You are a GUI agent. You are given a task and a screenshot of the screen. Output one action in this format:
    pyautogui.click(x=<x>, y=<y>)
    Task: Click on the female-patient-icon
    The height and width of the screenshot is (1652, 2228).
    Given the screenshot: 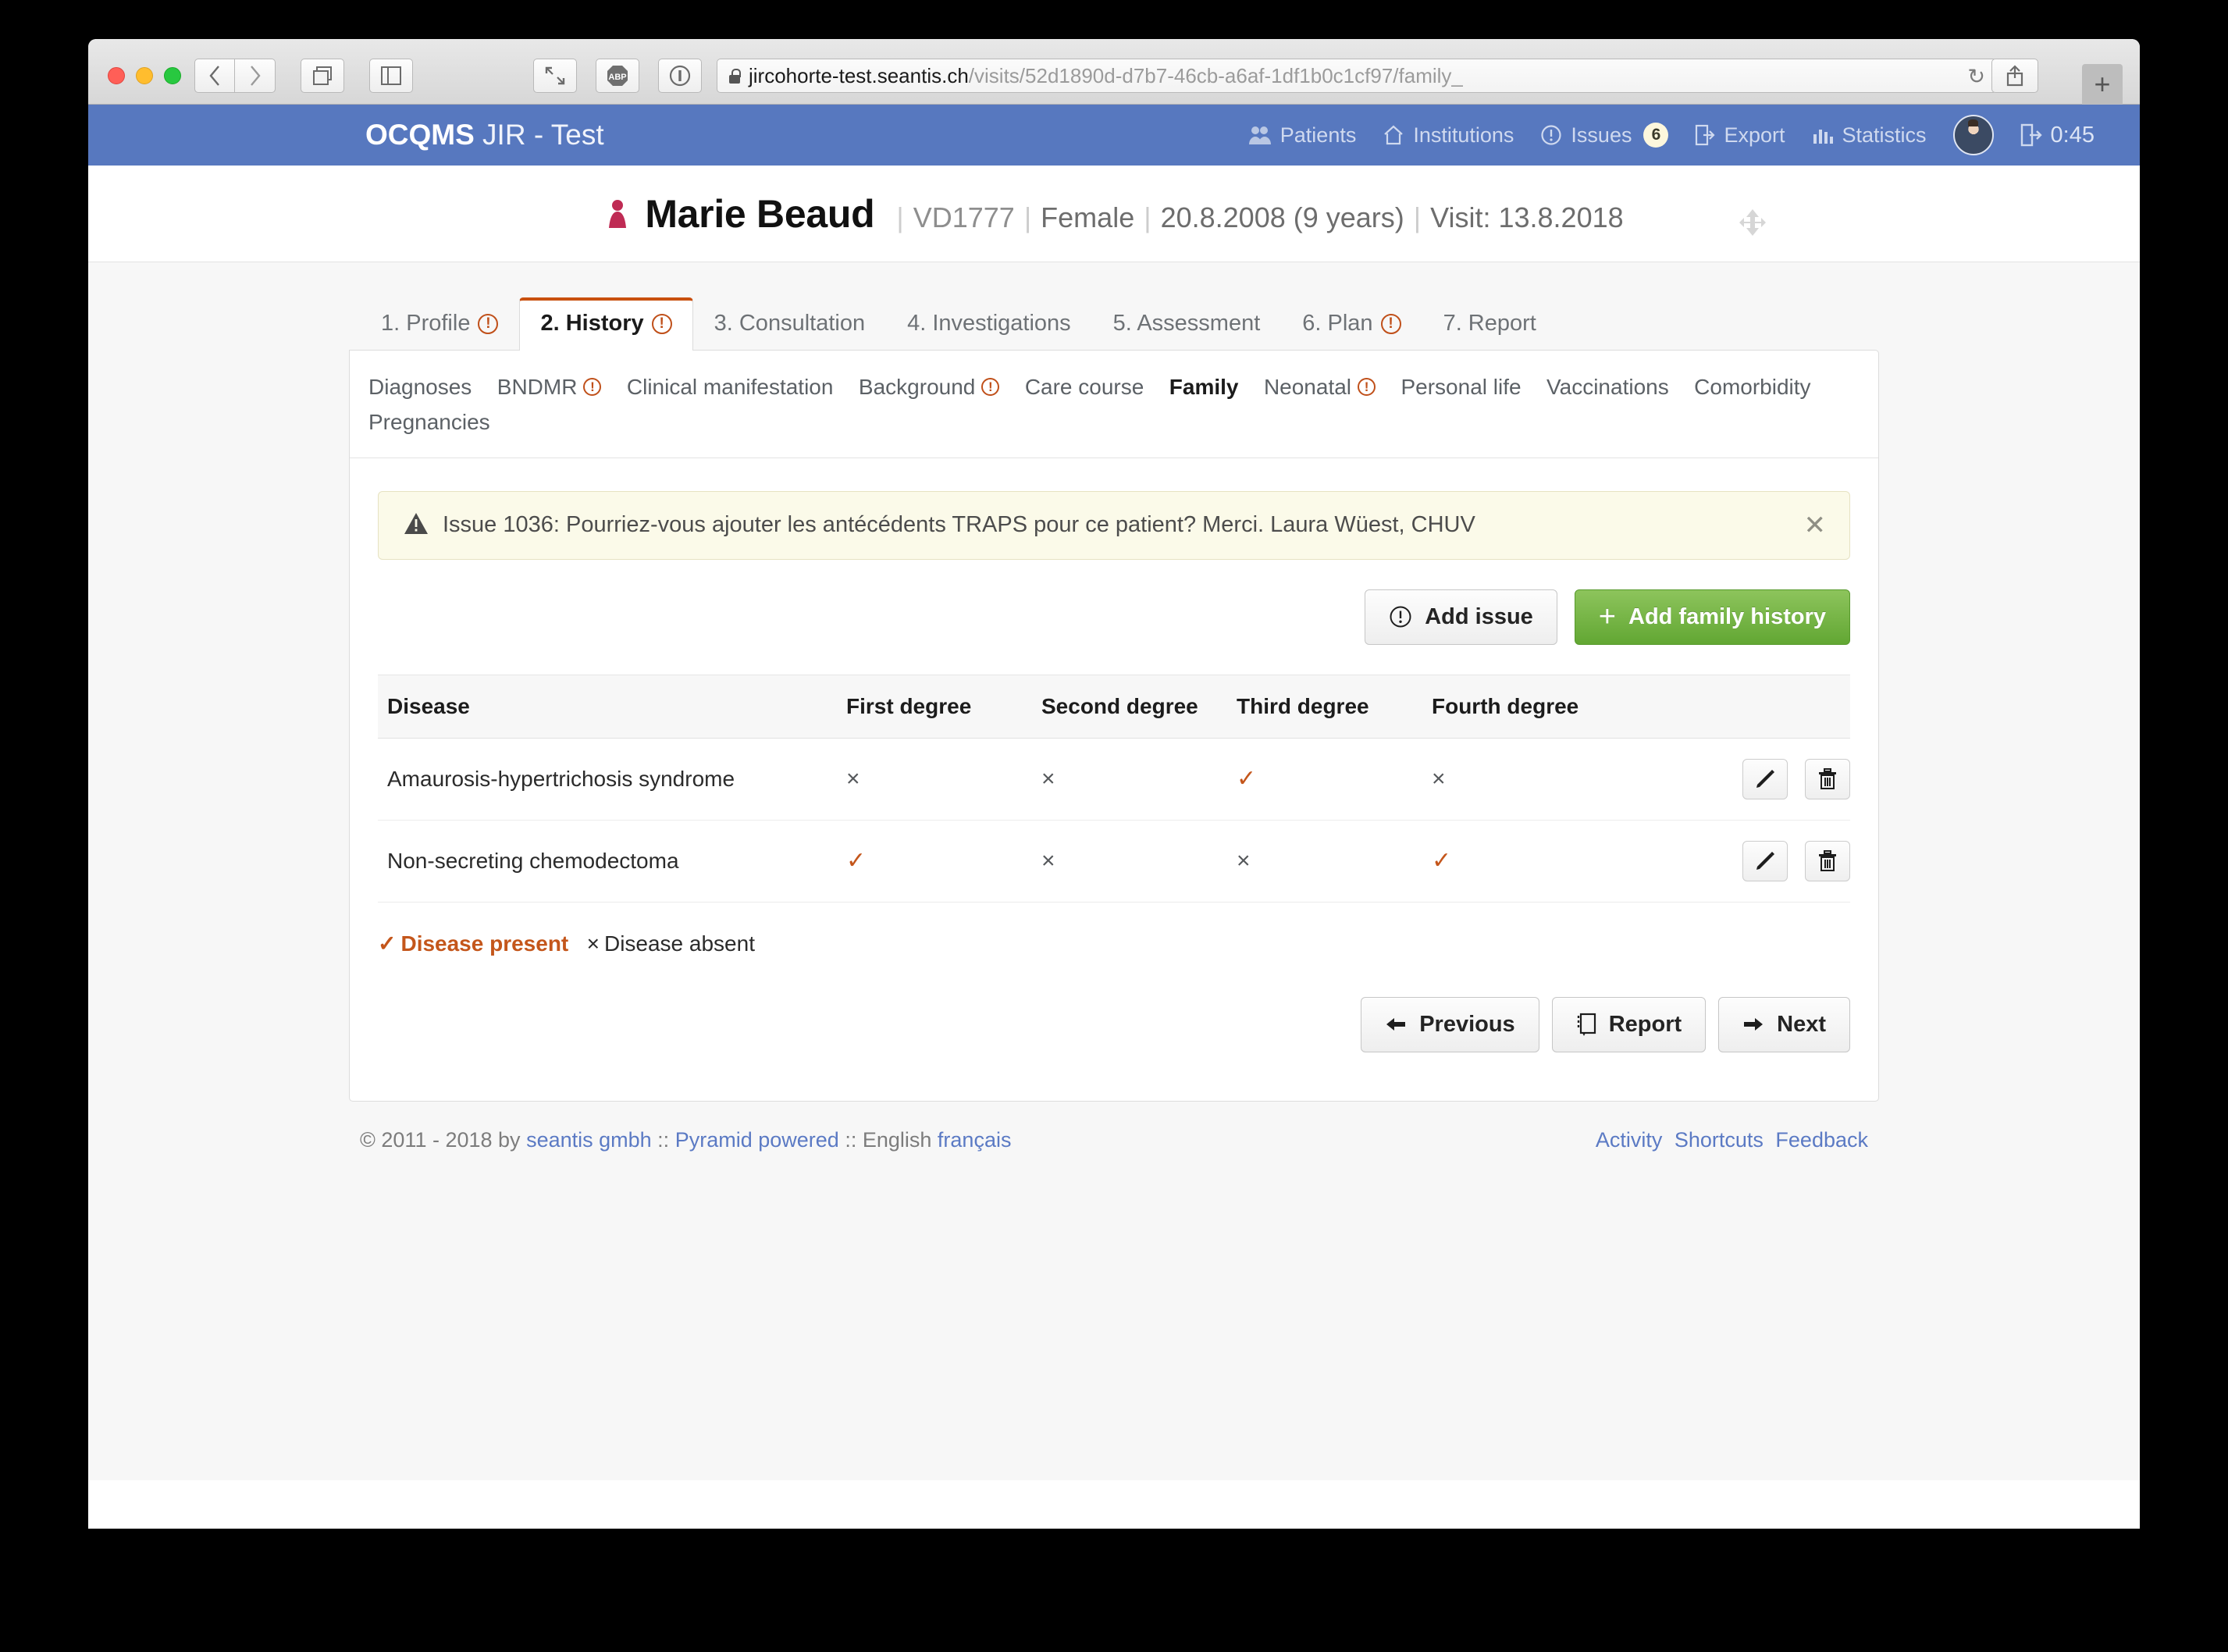 What is the action you would take?
    pyautogui.click(x=617, y=214)
    